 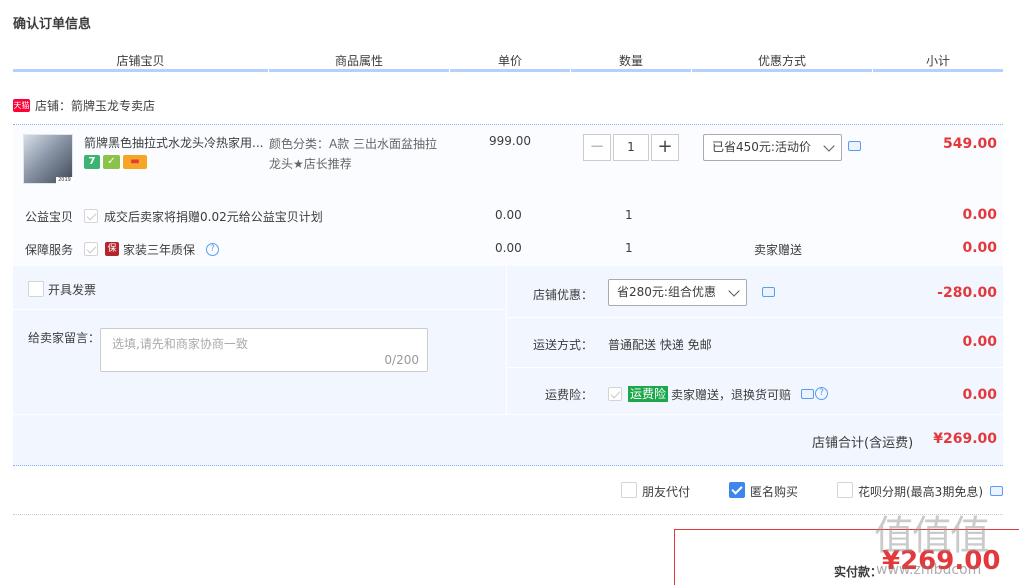 I want to click on attr-line-1: 颜色分类：A款 三出水面盆抽拉, so click(x=353, y=144).